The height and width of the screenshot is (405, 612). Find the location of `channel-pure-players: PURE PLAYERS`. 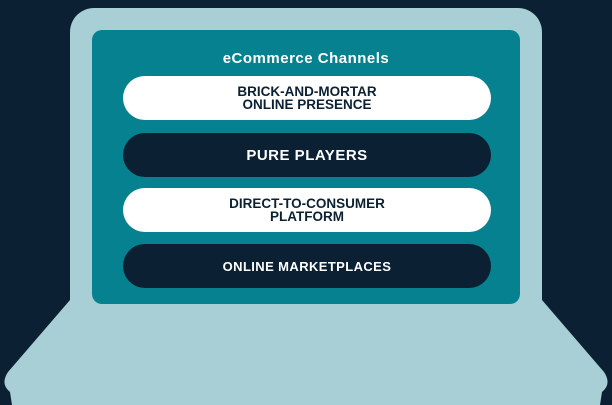

channel-pure-players: PURE PLAYERS is located at coordinates (307, 155).